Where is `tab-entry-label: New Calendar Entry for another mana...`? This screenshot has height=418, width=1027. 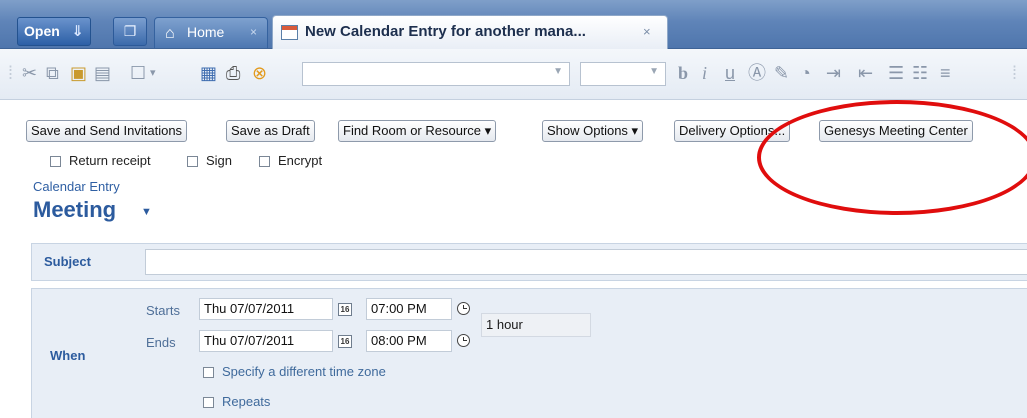 tab-entry-label: New Calendar Entry for another mana... is located at coordinates (445, 31).